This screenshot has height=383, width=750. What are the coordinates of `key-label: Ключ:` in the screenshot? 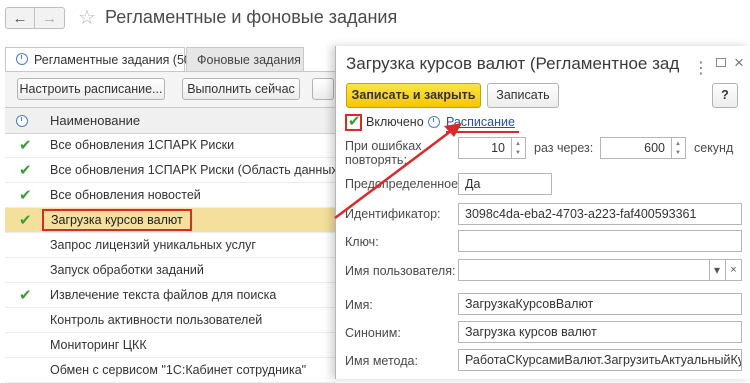 It's located at (362, 242).